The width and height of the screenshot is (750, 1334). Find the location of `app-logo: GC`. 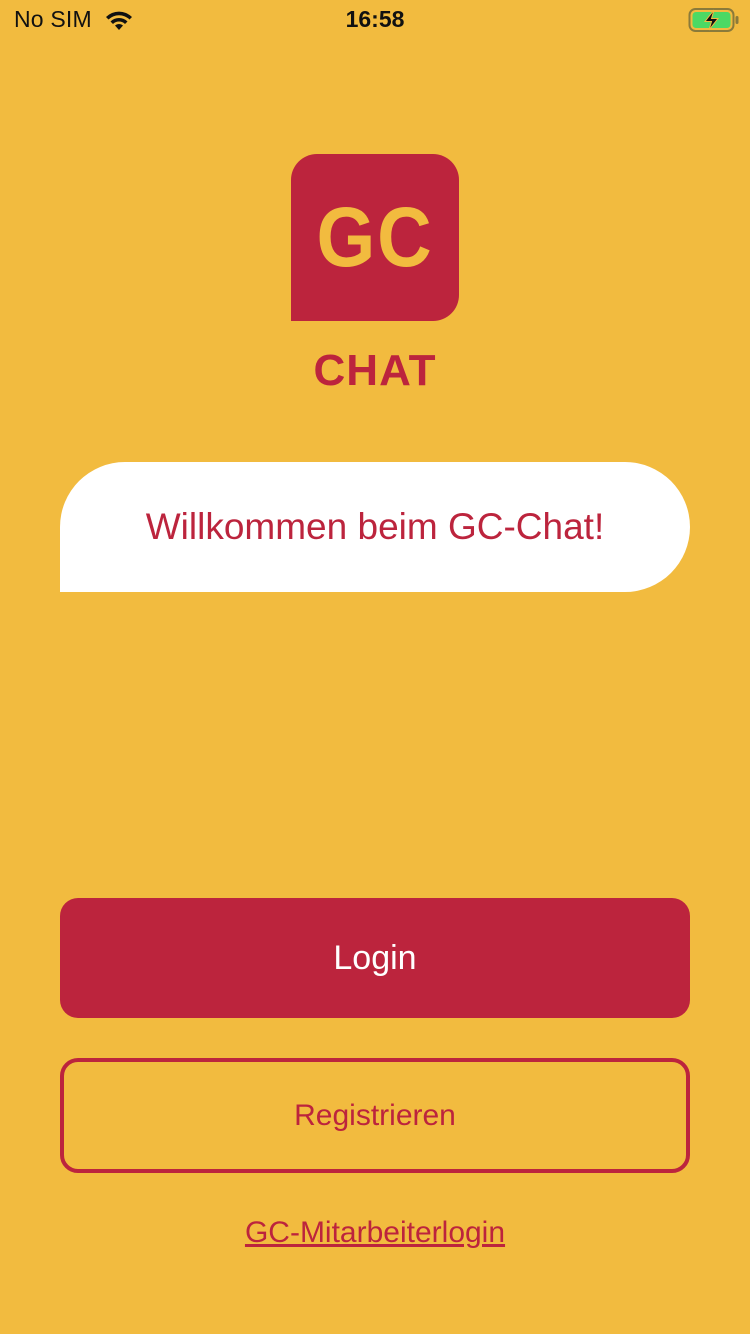

app-logo: GC is located at coordinates (375, 237).